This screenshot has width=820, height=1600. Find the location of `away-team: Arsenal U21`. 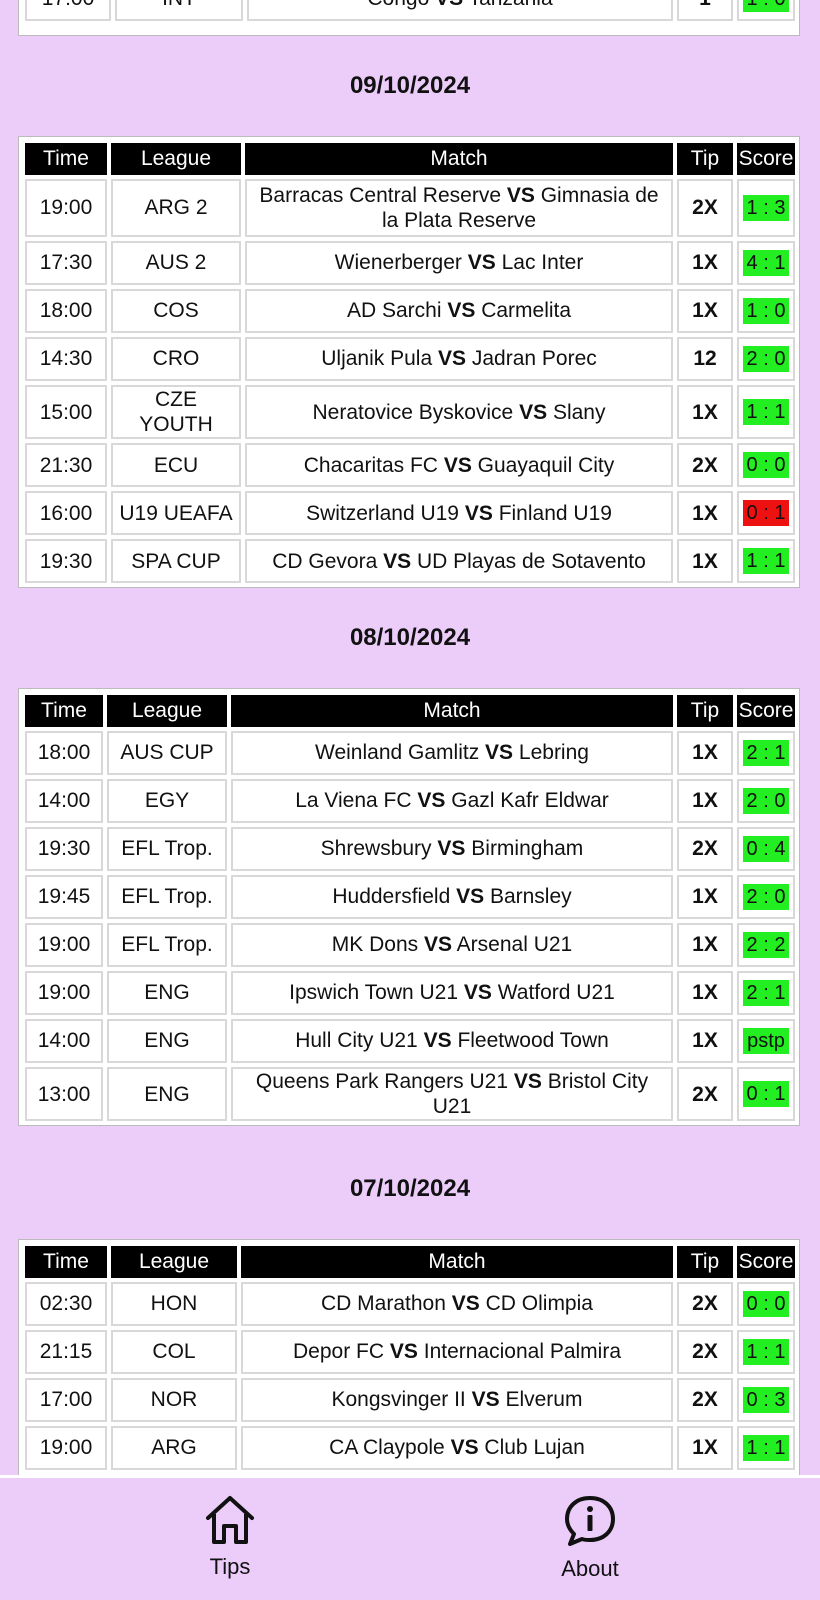

away-team: Arsenal U21 is located at coordinates (514, 945).